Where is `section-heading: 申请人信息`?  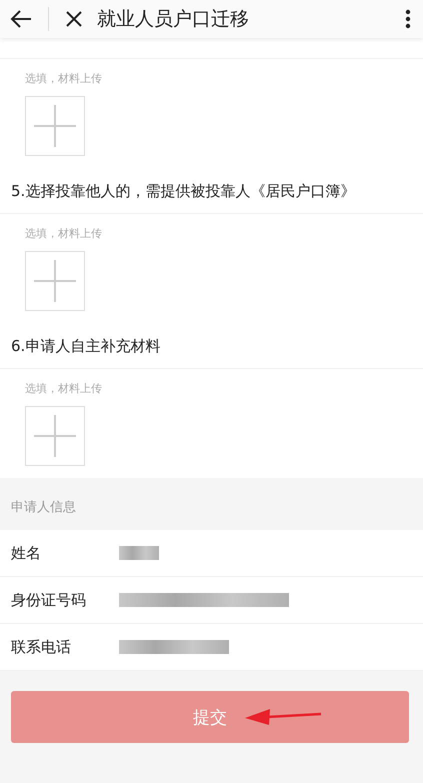 section-heading: 申请人信息 is located at coordinates (43, 508).